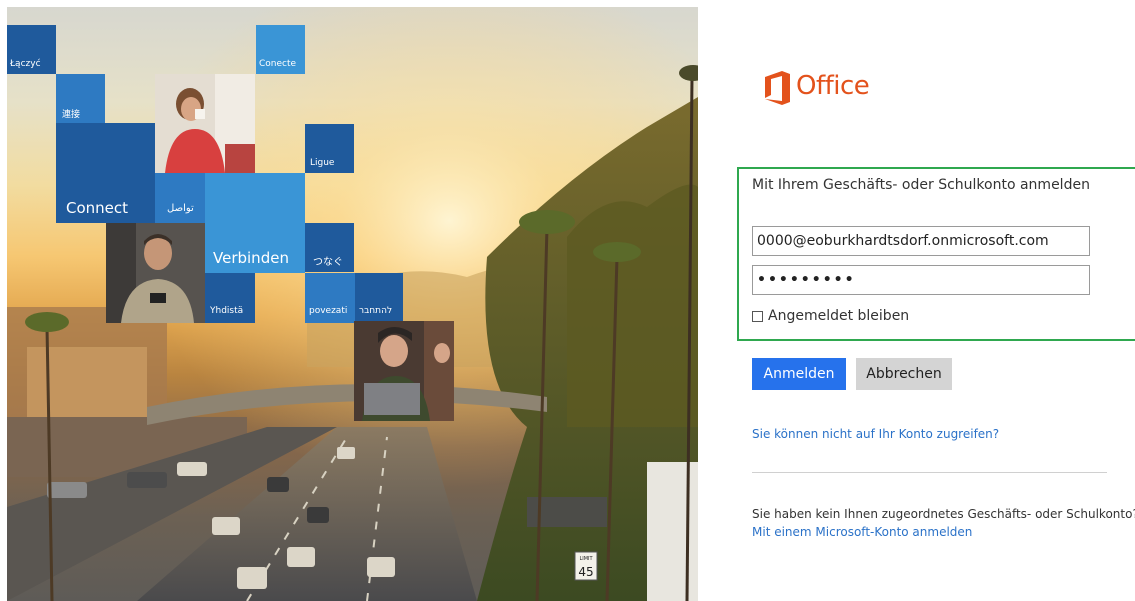 Image resolution: width=1135 pixels, height=601 pixels. I want to click on checkbox-icon, so click(757, 316).